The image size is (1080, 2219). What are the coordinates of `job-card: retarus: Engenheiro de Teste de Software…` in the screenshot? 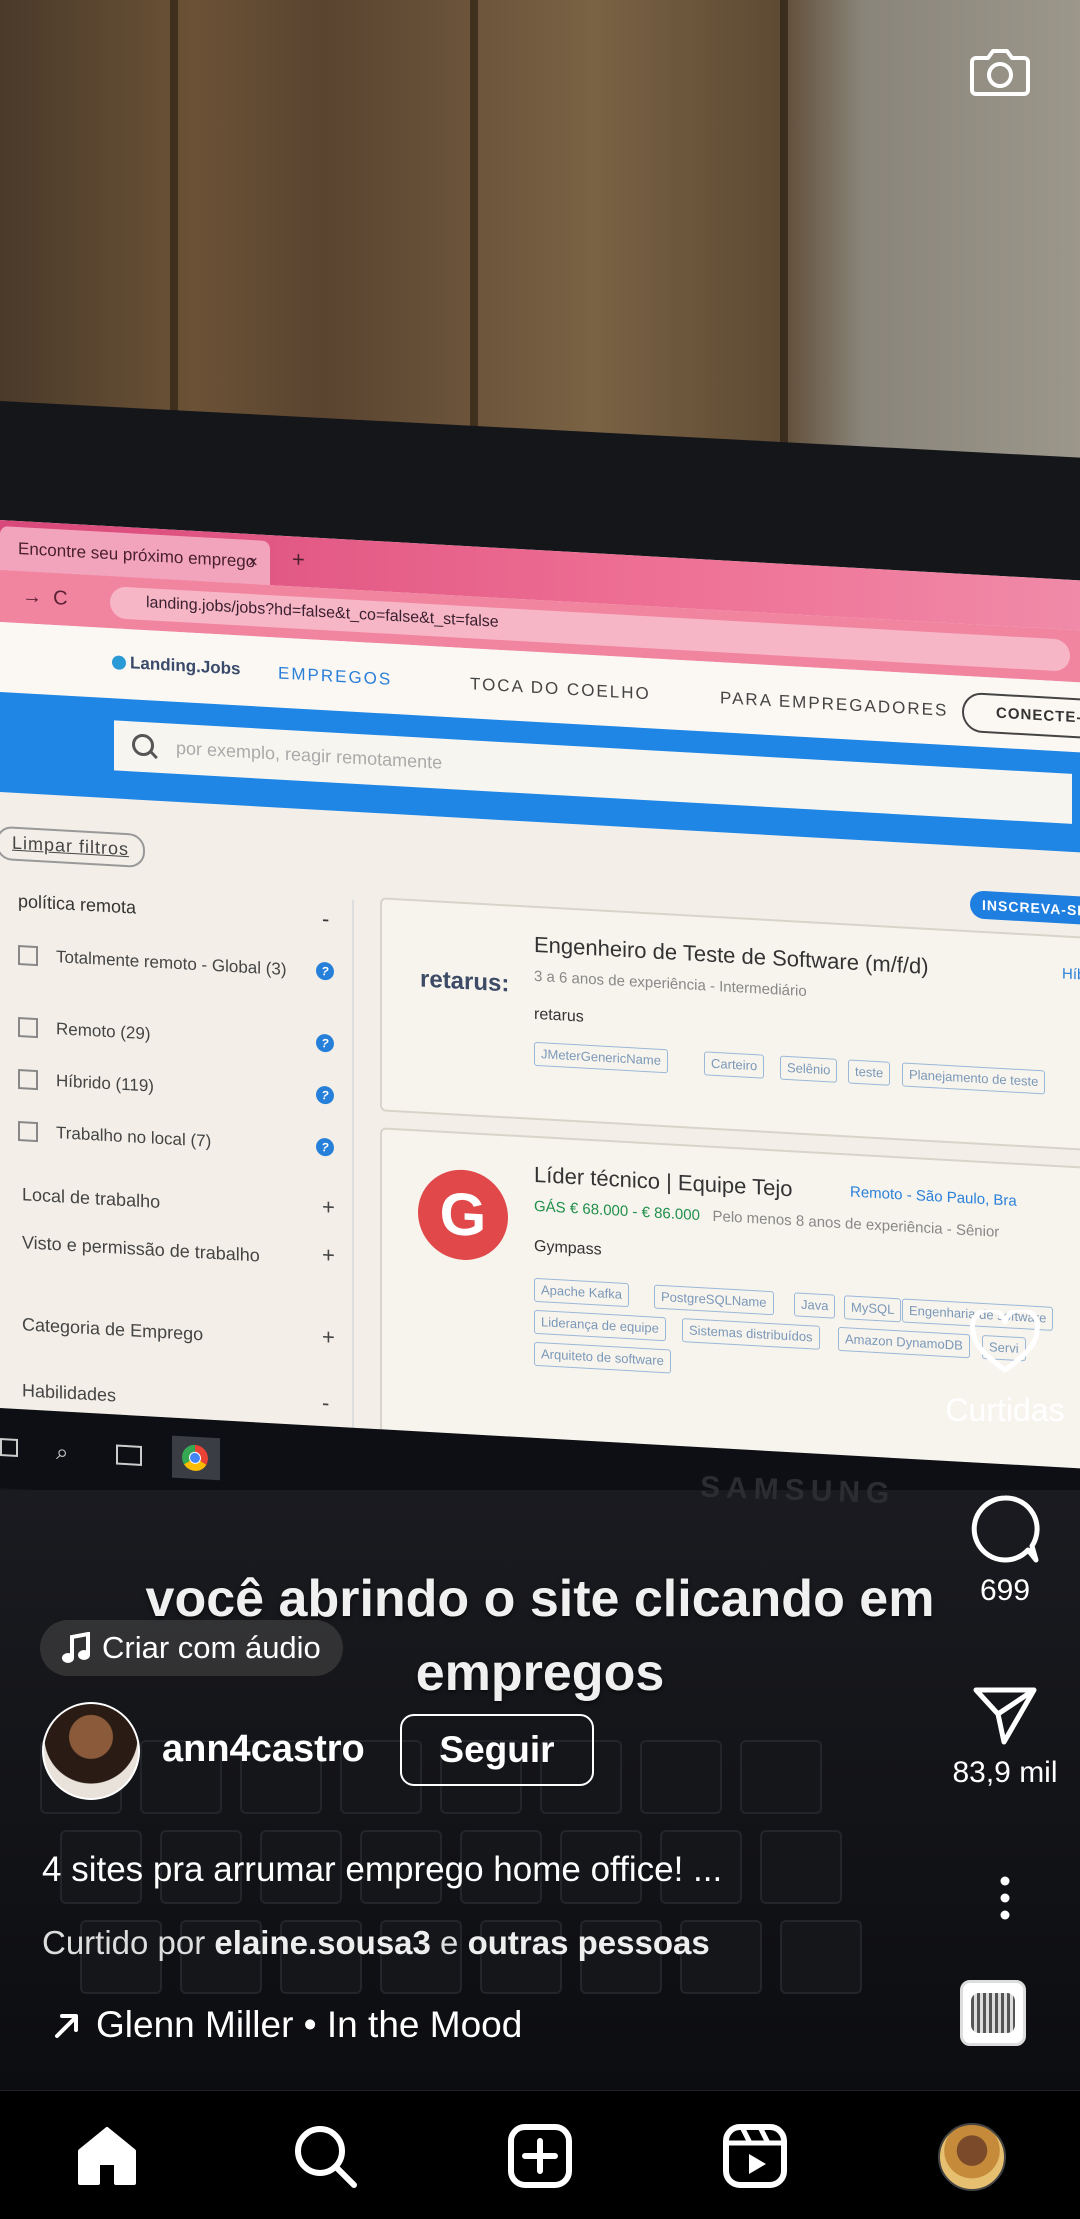 It's located at (730, 1024).